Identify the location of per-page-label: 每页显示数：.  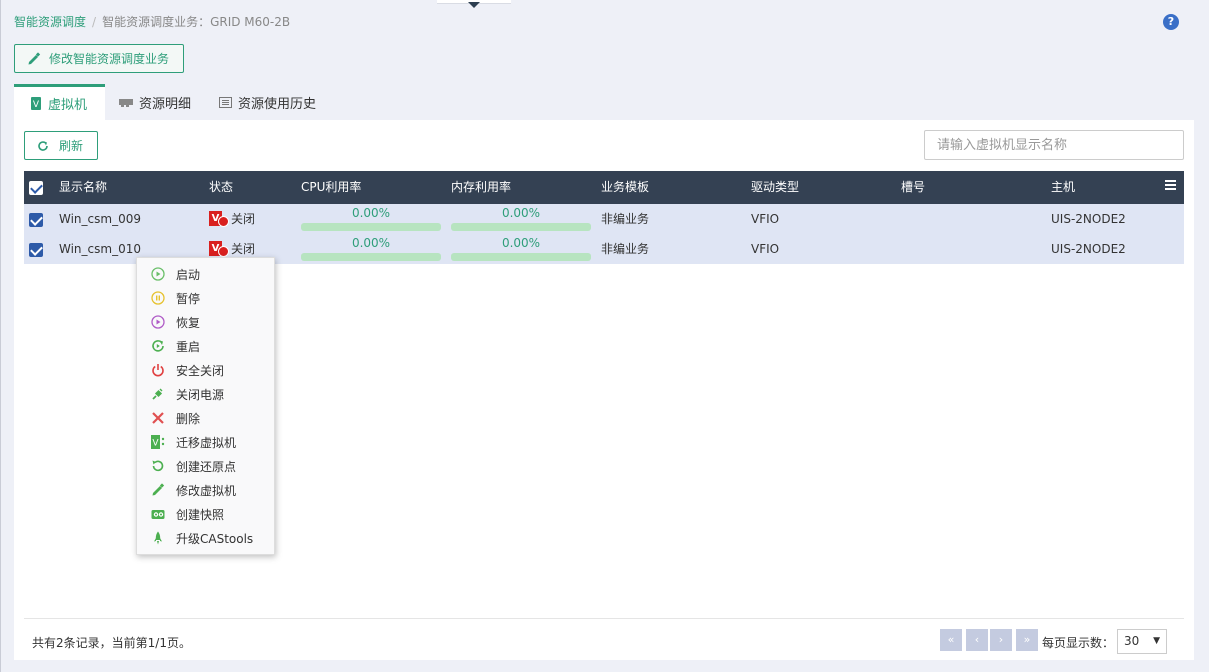
(1078, 643).